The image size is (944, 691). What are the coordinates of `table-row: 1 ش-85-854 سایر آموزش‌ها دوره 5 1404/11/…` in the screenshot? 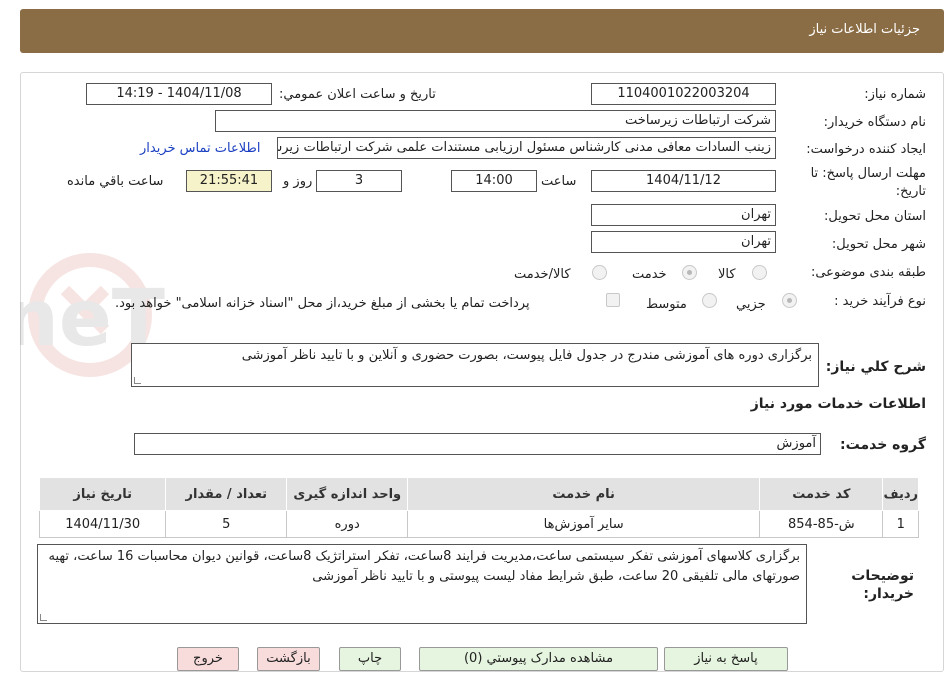 It's located at (478, 524).